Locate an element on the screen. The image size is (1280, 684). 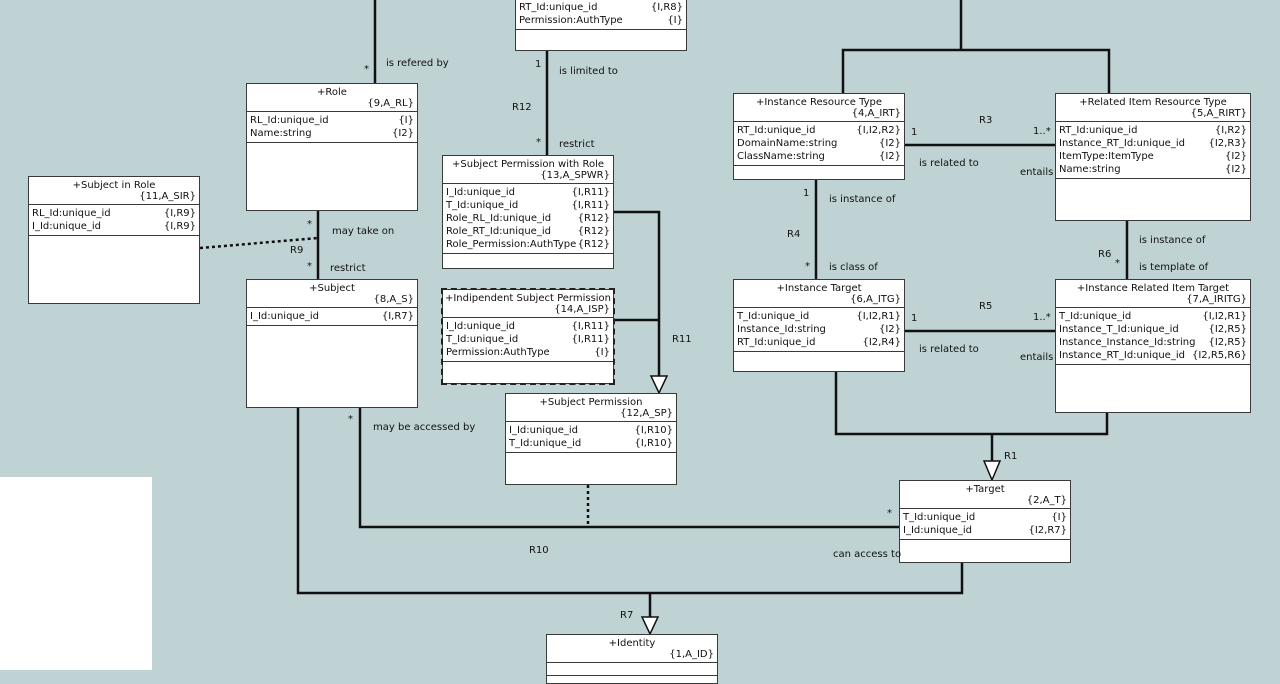
label-is-related-to-r3: is related to is located at coordinates (949, 163).